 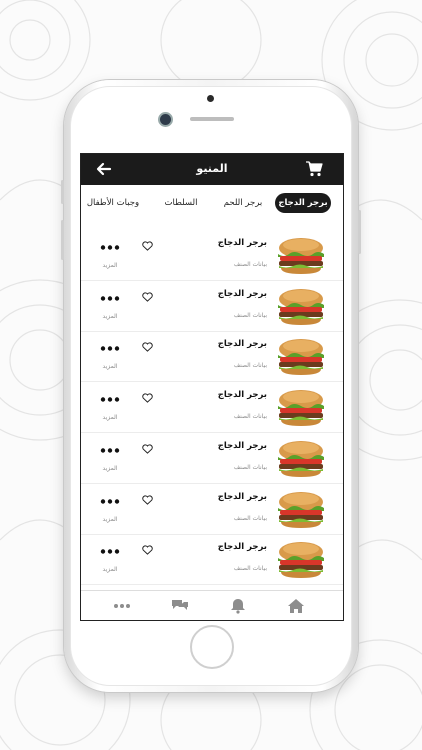 I want to click on bottom-nav, so click(x=212, y=605).